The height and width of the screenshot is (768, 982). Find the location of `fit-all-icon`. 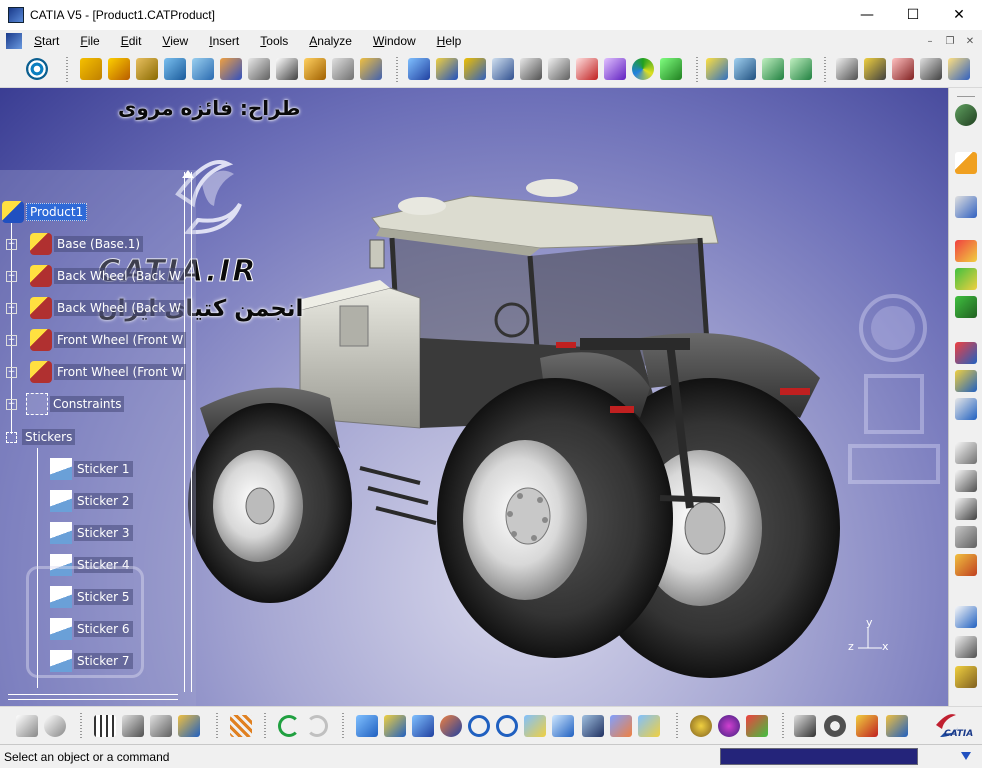

fit-all-icon is located at coordinates (395, 726).